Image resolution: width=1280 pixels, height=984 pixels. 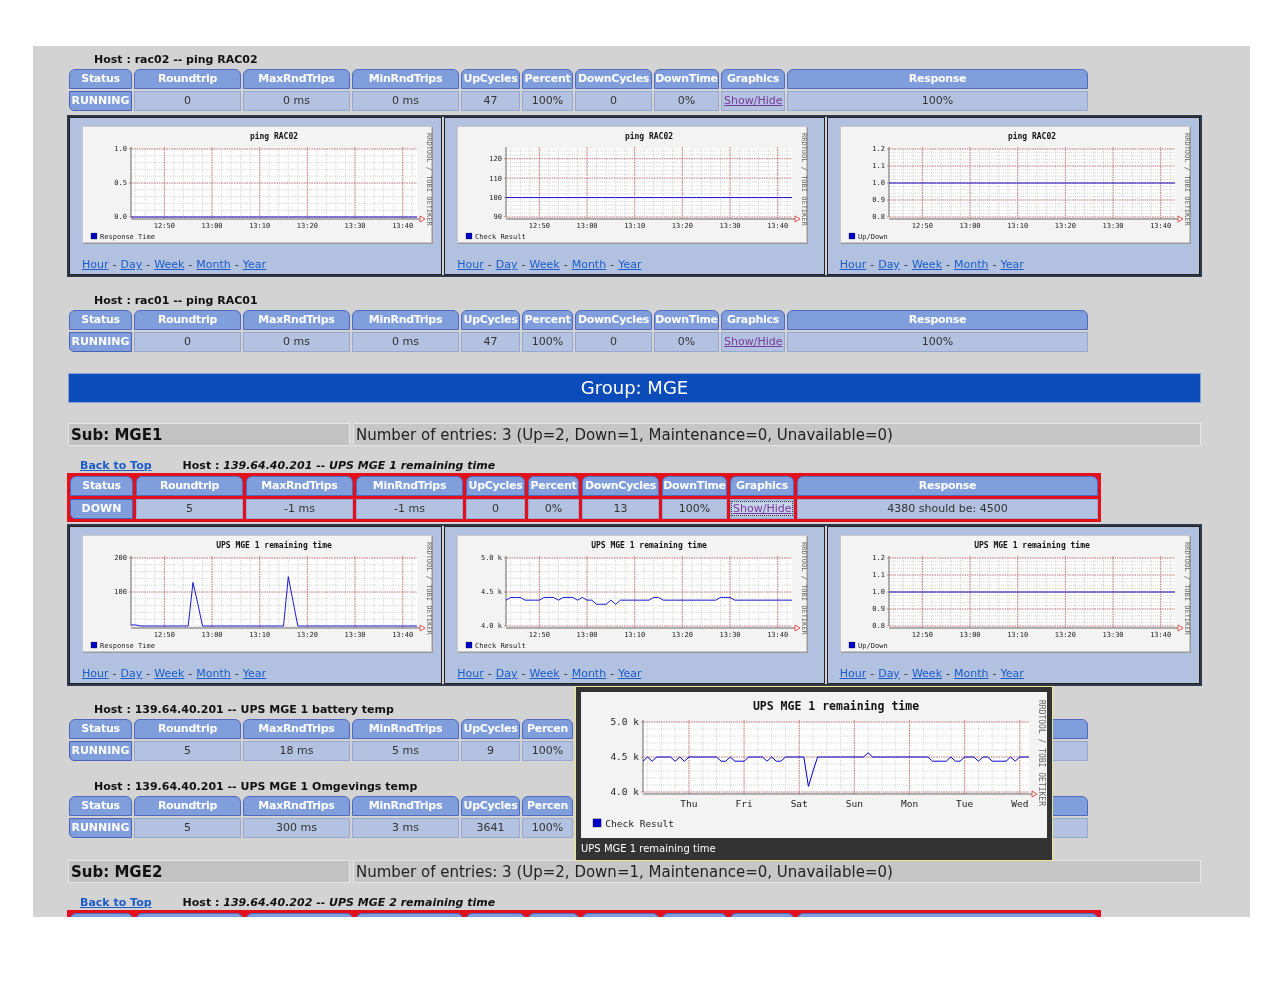 I want to click on table-cell: 18 ms, so click(x=296, y=751).